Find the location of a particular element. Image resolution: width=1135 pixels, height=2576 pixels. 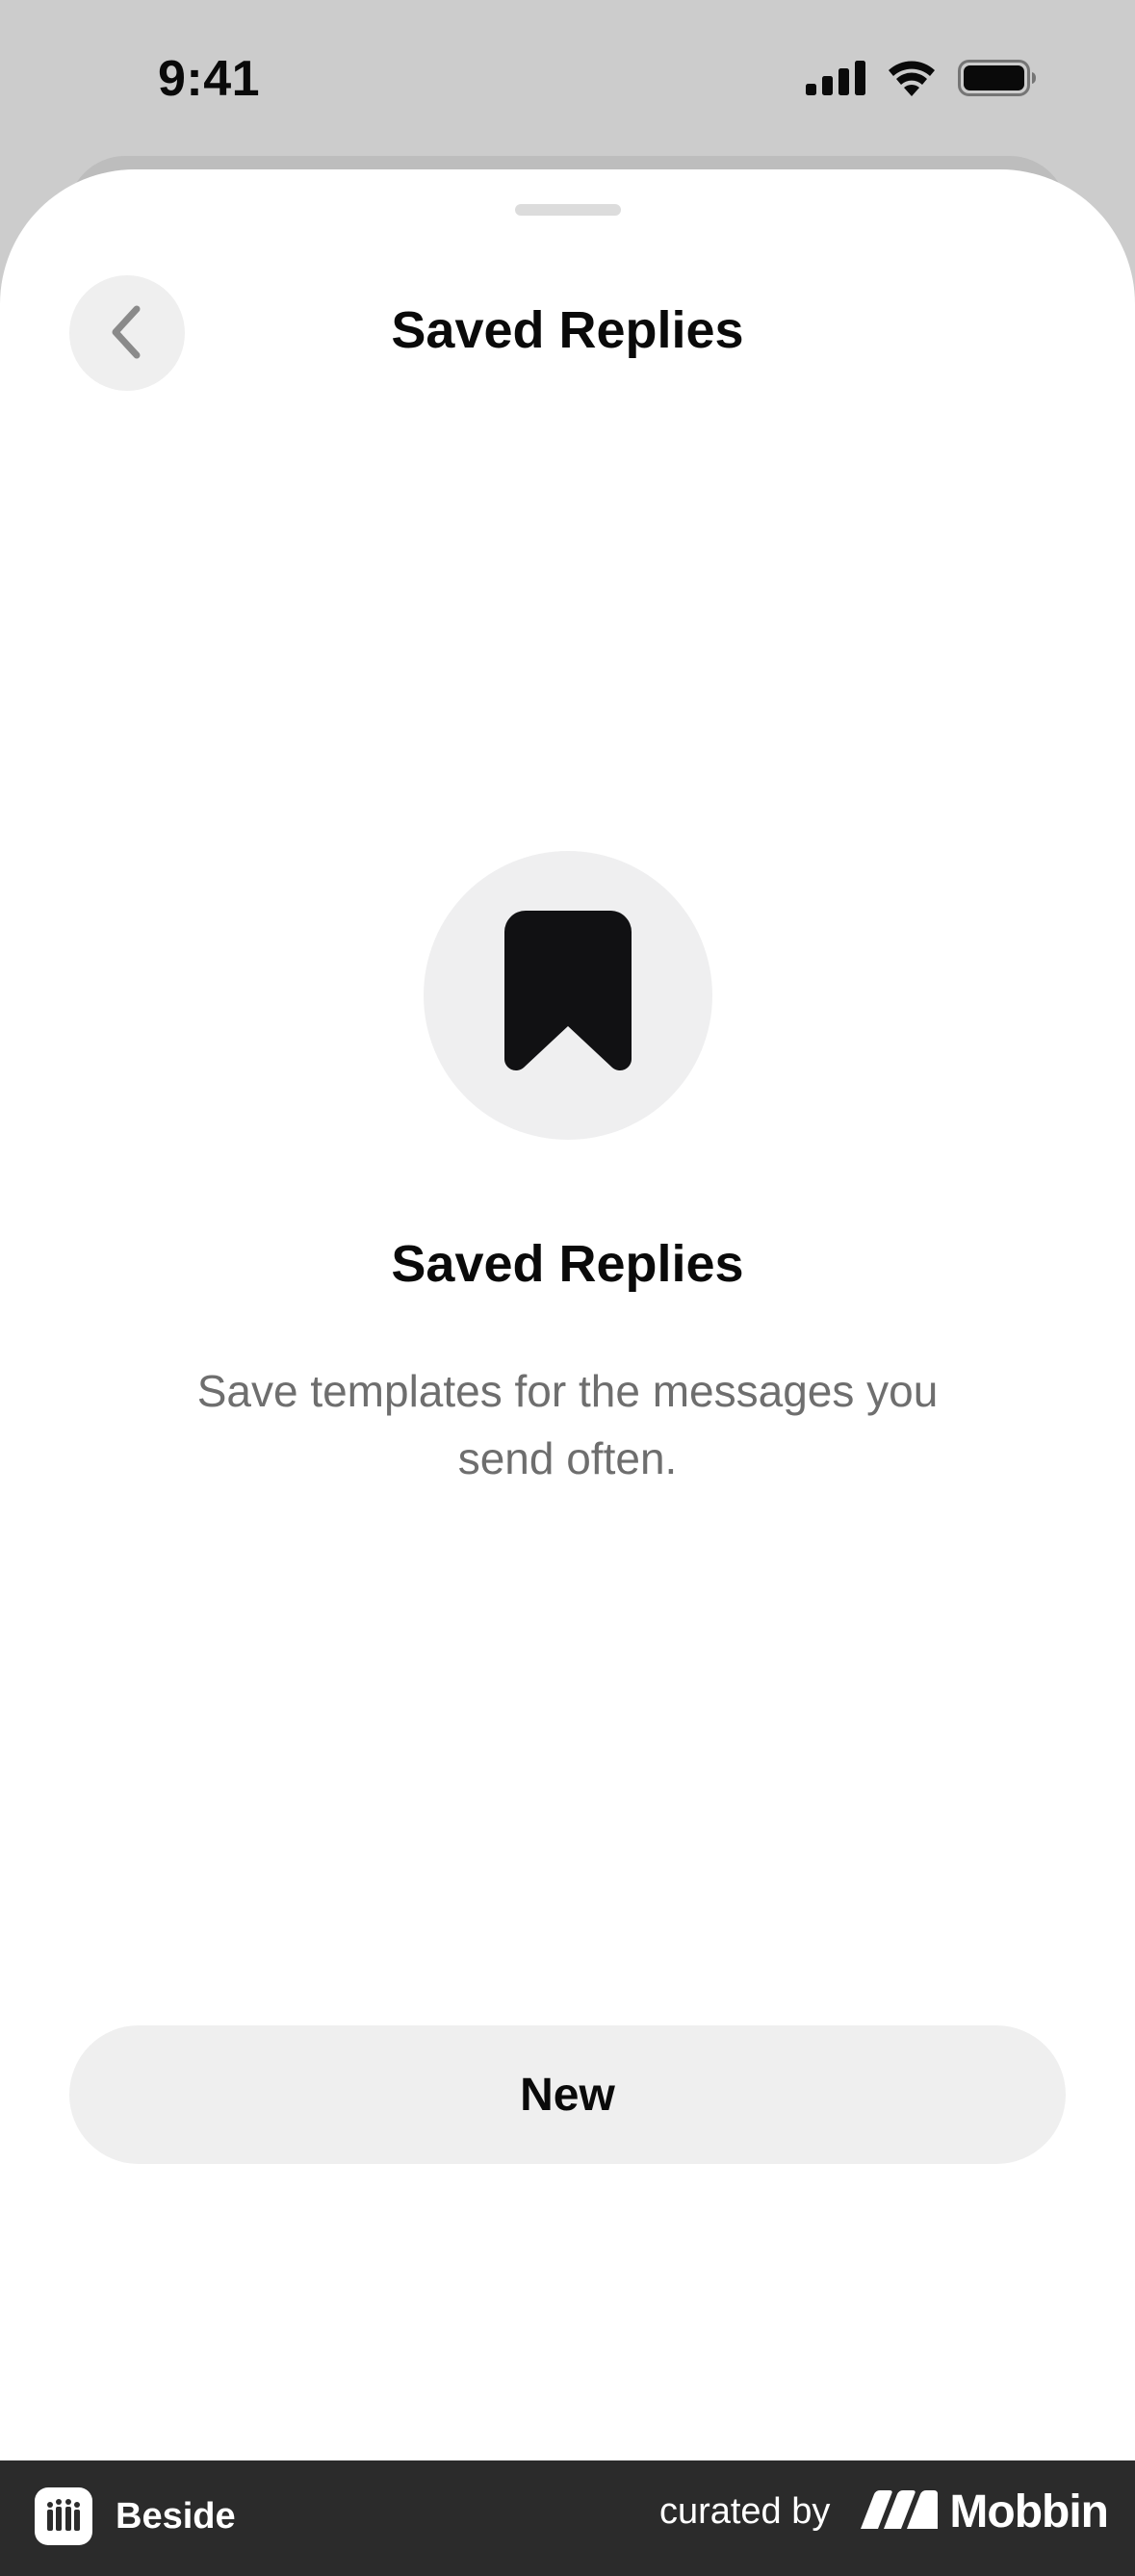

status-icons is located at coordinates (921, 80).